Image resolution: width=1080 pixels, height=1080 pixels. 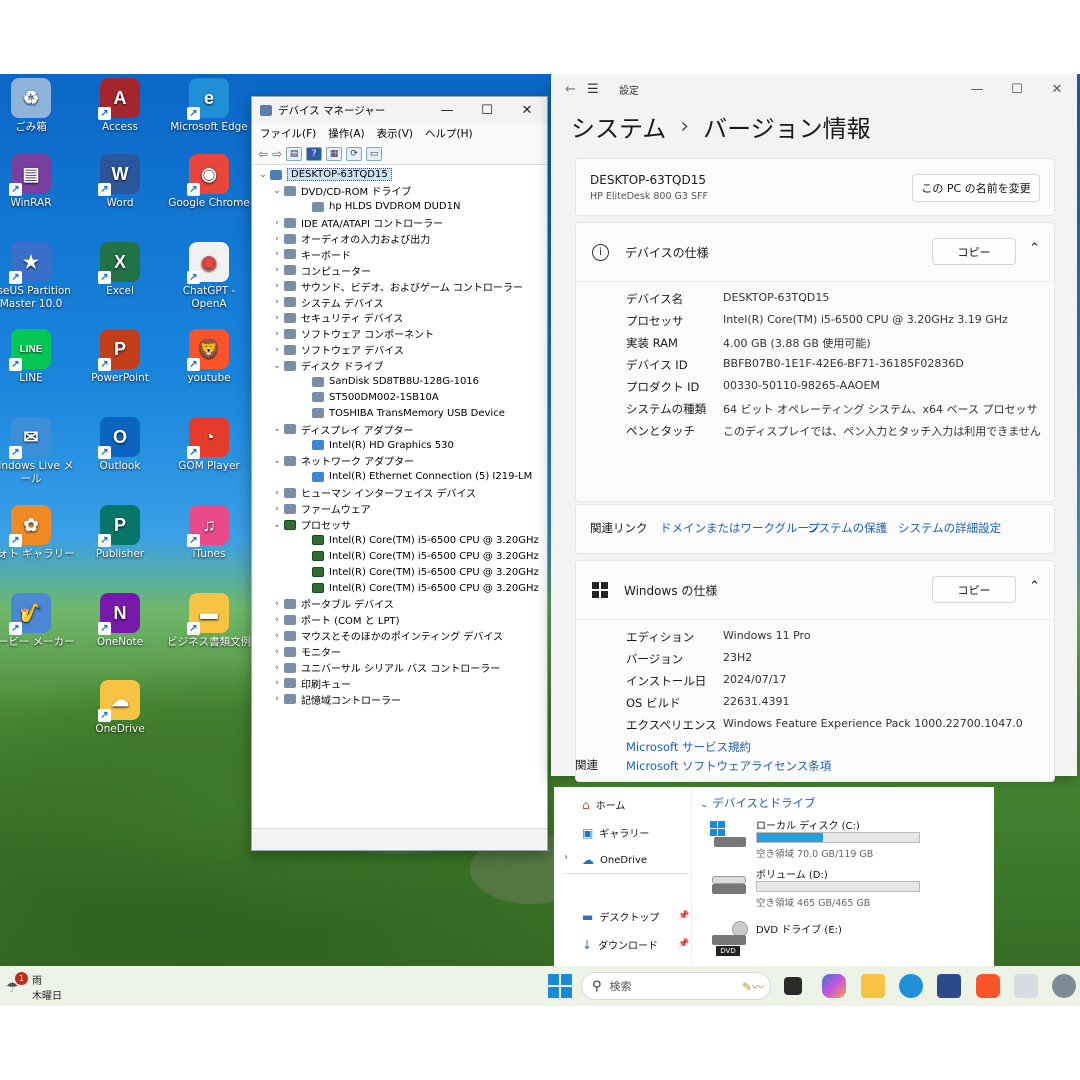 What do you see at coordinates (614, 860) in the screenshot?
I see `nav-onedrive: ☁ OneDrive` at bounding box center [614, 860].